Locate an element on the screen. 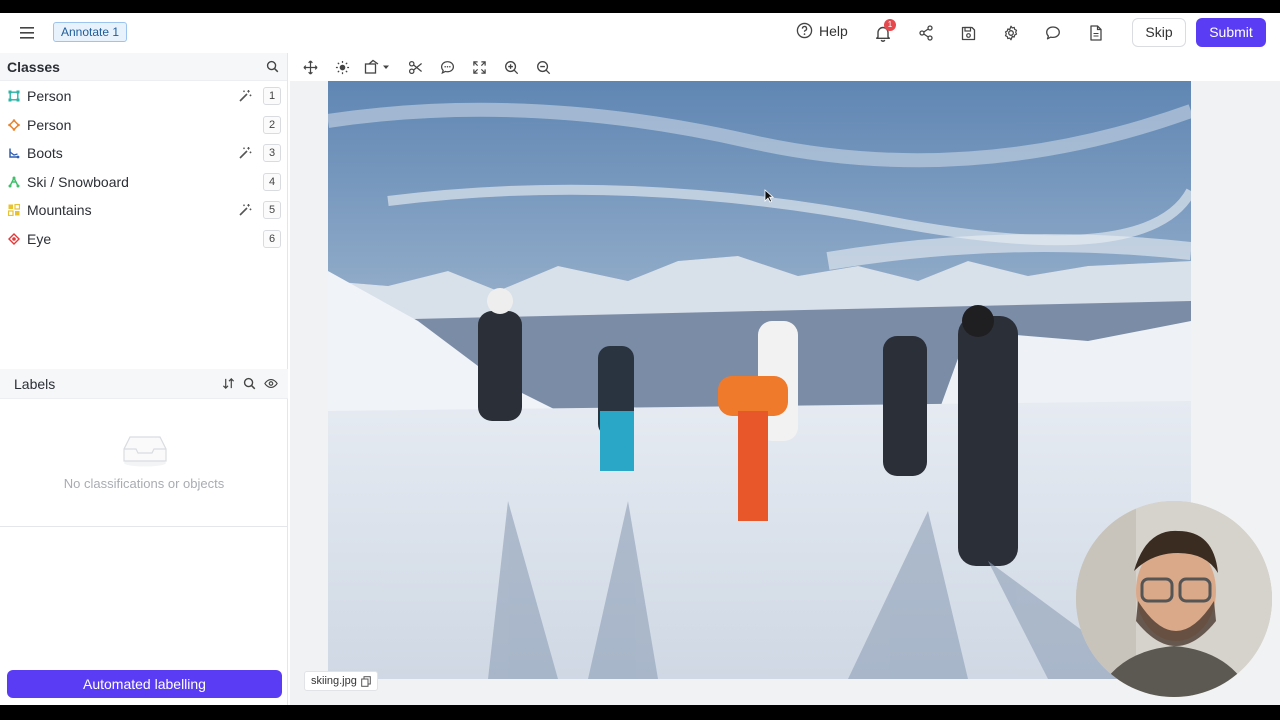  presenter-webcam-overlay is located at coordinates (1174, 599).